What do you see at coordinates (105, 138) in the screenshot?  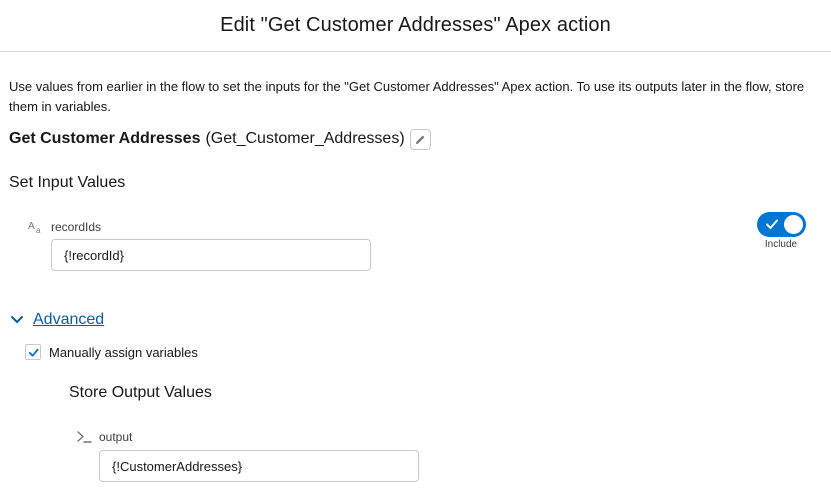 I see `action-label: Get Customer Addresses` at bounding box center [105, 138].